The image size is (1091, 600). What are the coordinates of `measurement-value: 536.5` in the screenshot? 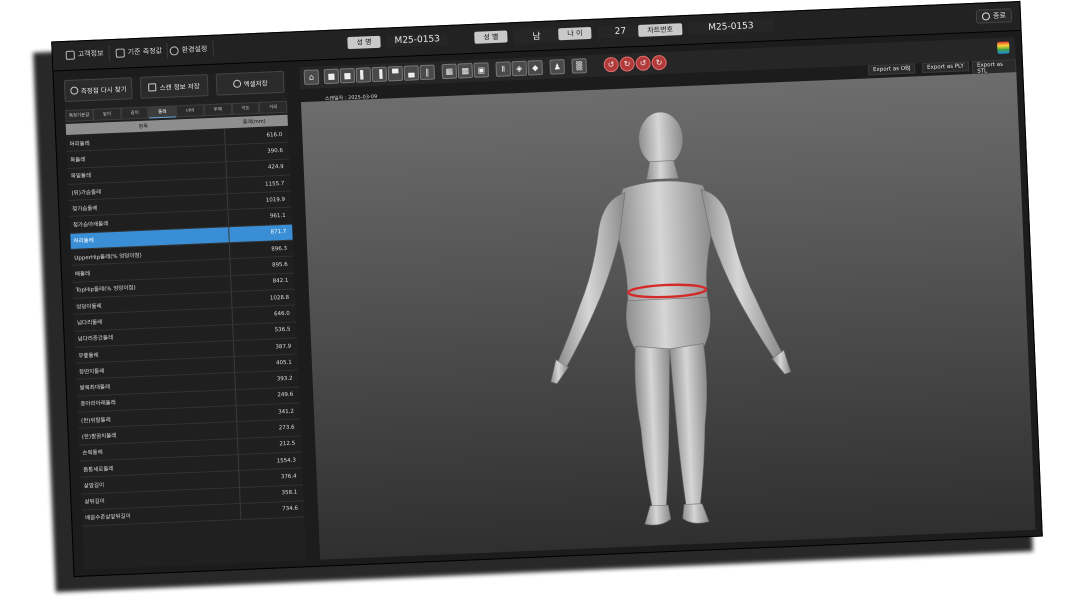 It's located at (282, 330).